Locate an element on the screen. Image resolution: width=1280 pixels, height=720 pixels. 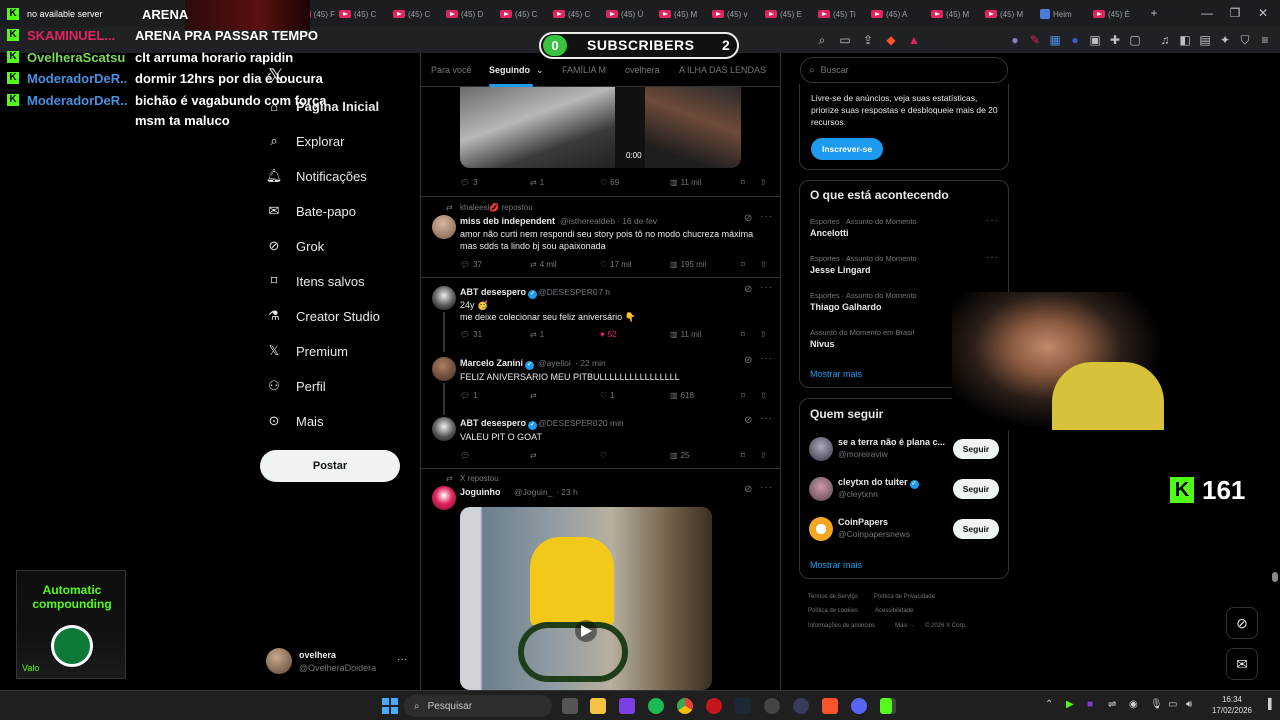
views-button: ▥ 11 mil is located at coordinates (685, 182).